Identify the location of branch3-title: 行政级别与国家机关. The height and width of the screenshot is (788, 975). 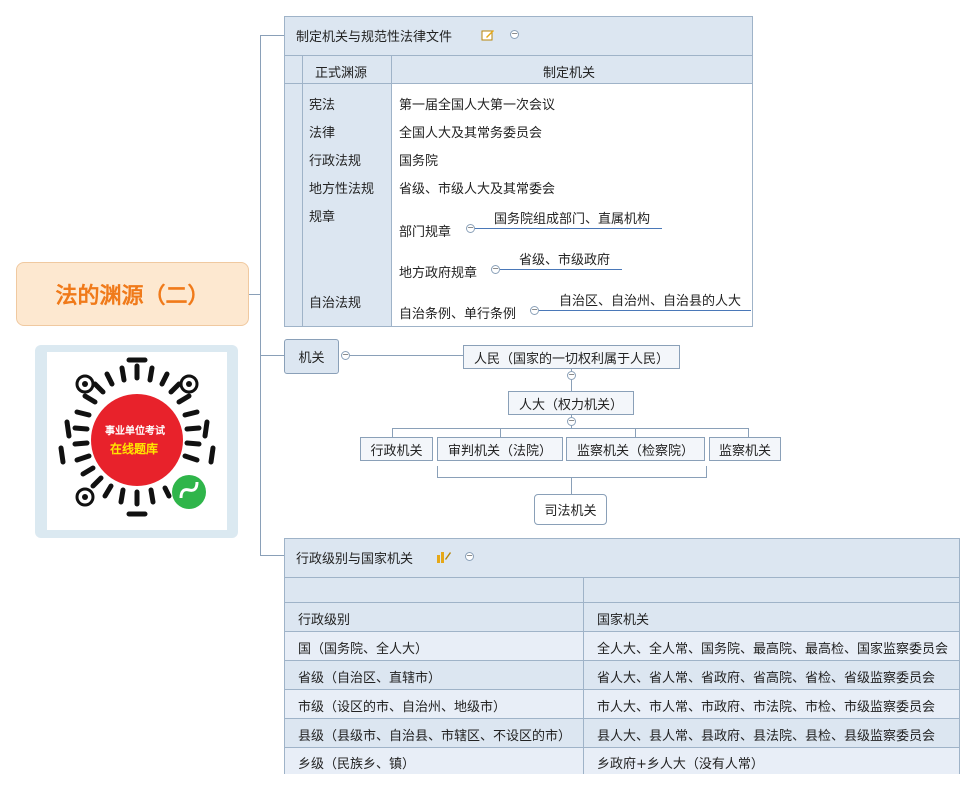
(355, 559).